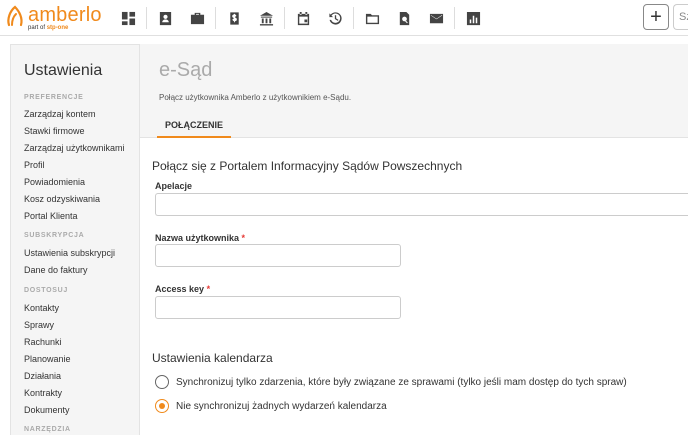 The width and height of the screenshot is (688, 435). I want to click on access-key-input, so click(278, 307).